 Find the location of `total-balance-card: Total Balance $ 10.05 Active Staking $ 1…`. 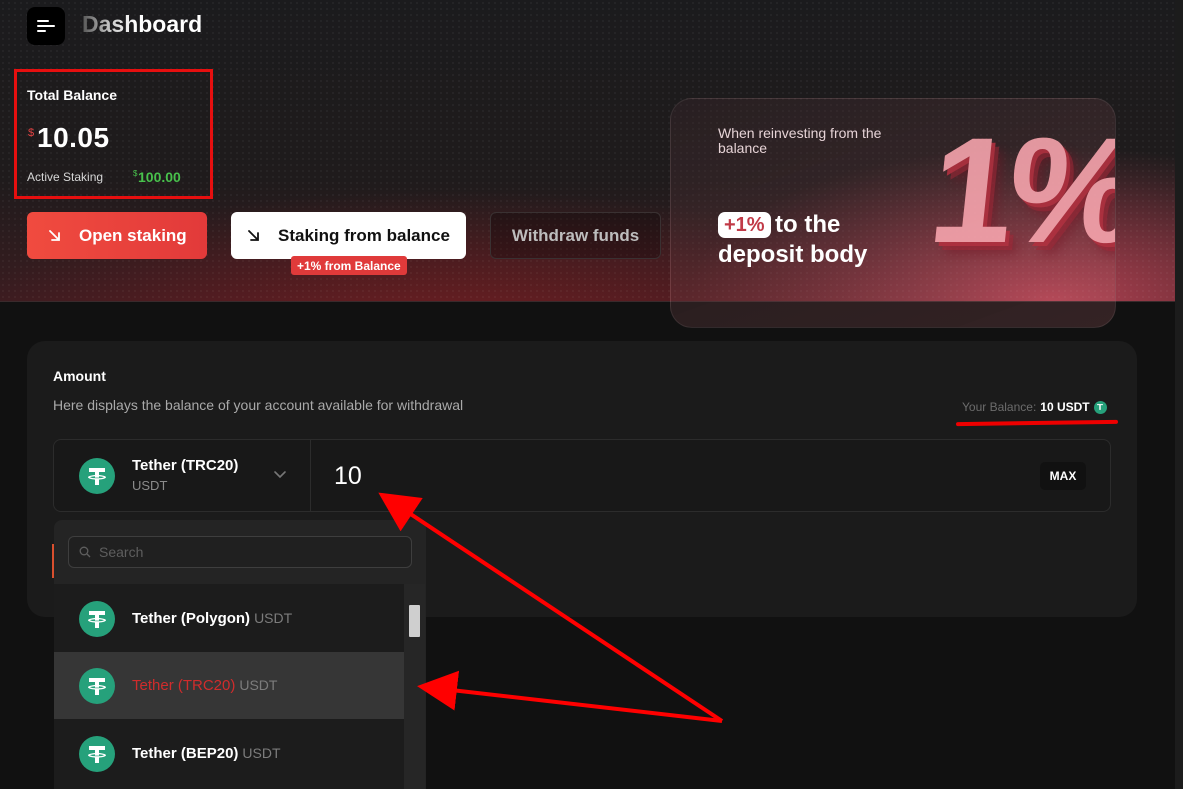

total-balance-card: Total Balance $ 10.05 Active Staking $ 1… is located at coordinates (113, 134).